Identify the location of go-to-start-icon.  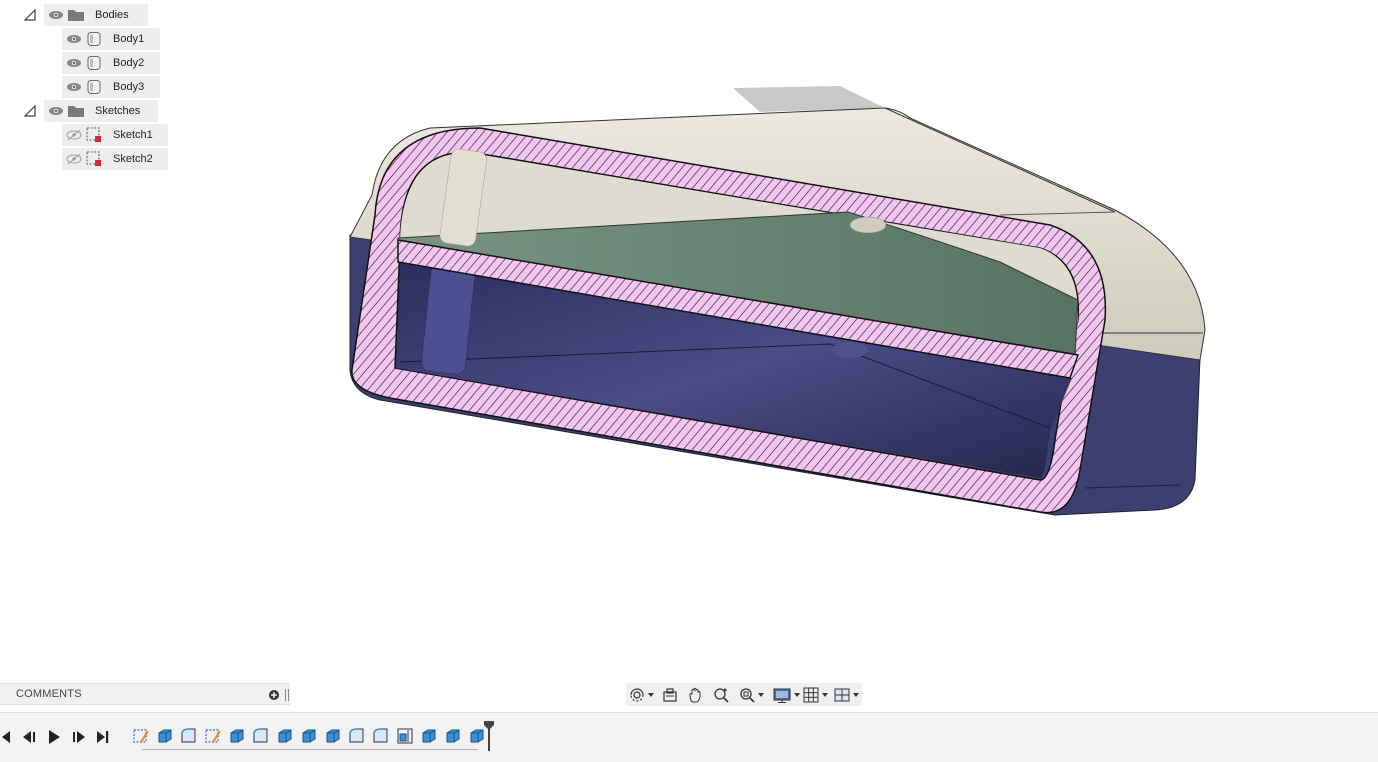
(9, 737).